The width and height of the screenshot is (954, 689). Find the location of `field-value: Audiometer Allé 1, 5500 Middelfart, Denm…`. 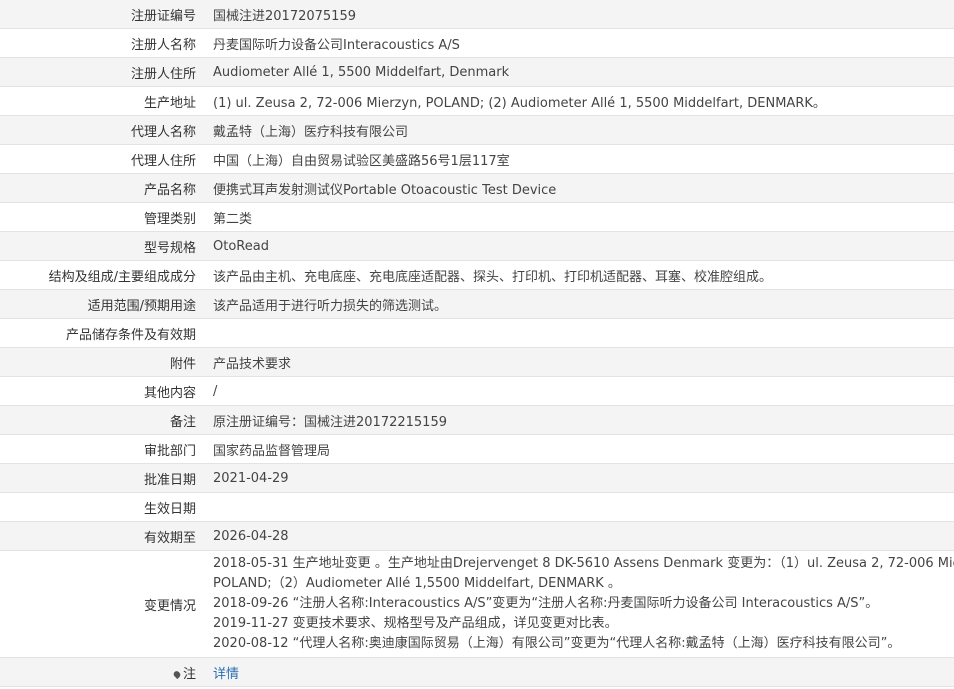

field-value: Audiometer Allé 1, 5500 Middelfart, Denm… is located at coordinates (579, 72).